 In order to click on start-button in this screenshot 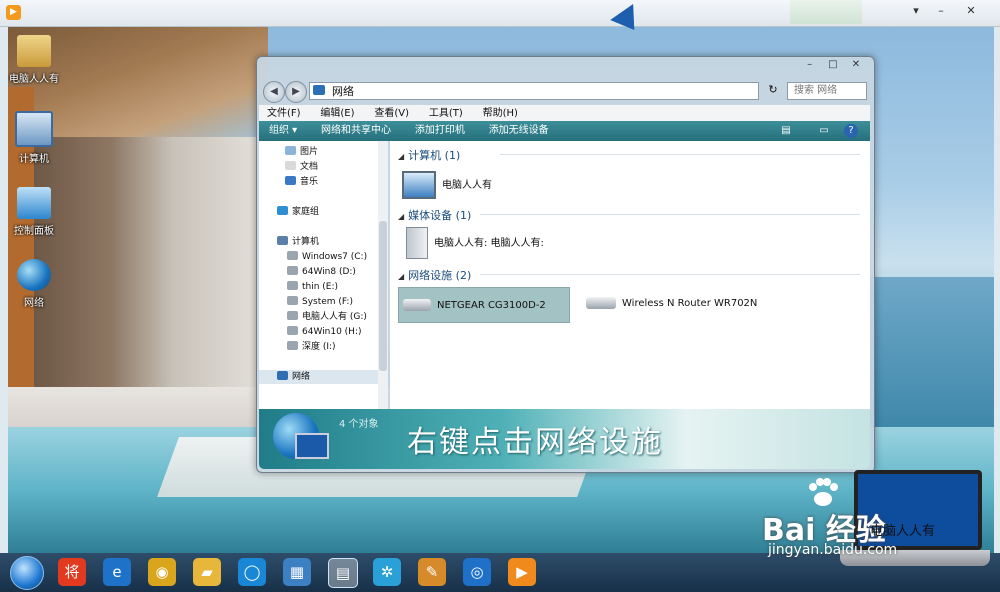, I will do `click(27, 573)`.